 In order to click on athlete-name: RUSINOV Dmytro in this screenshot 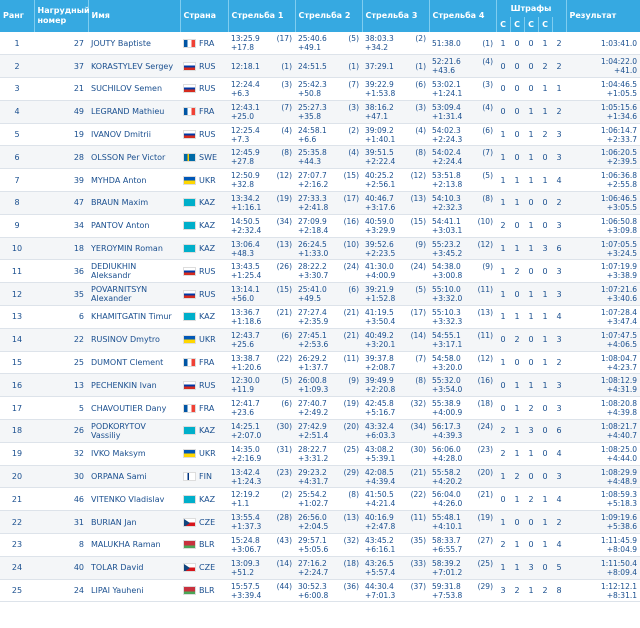, I will do `click(134, 340)`.